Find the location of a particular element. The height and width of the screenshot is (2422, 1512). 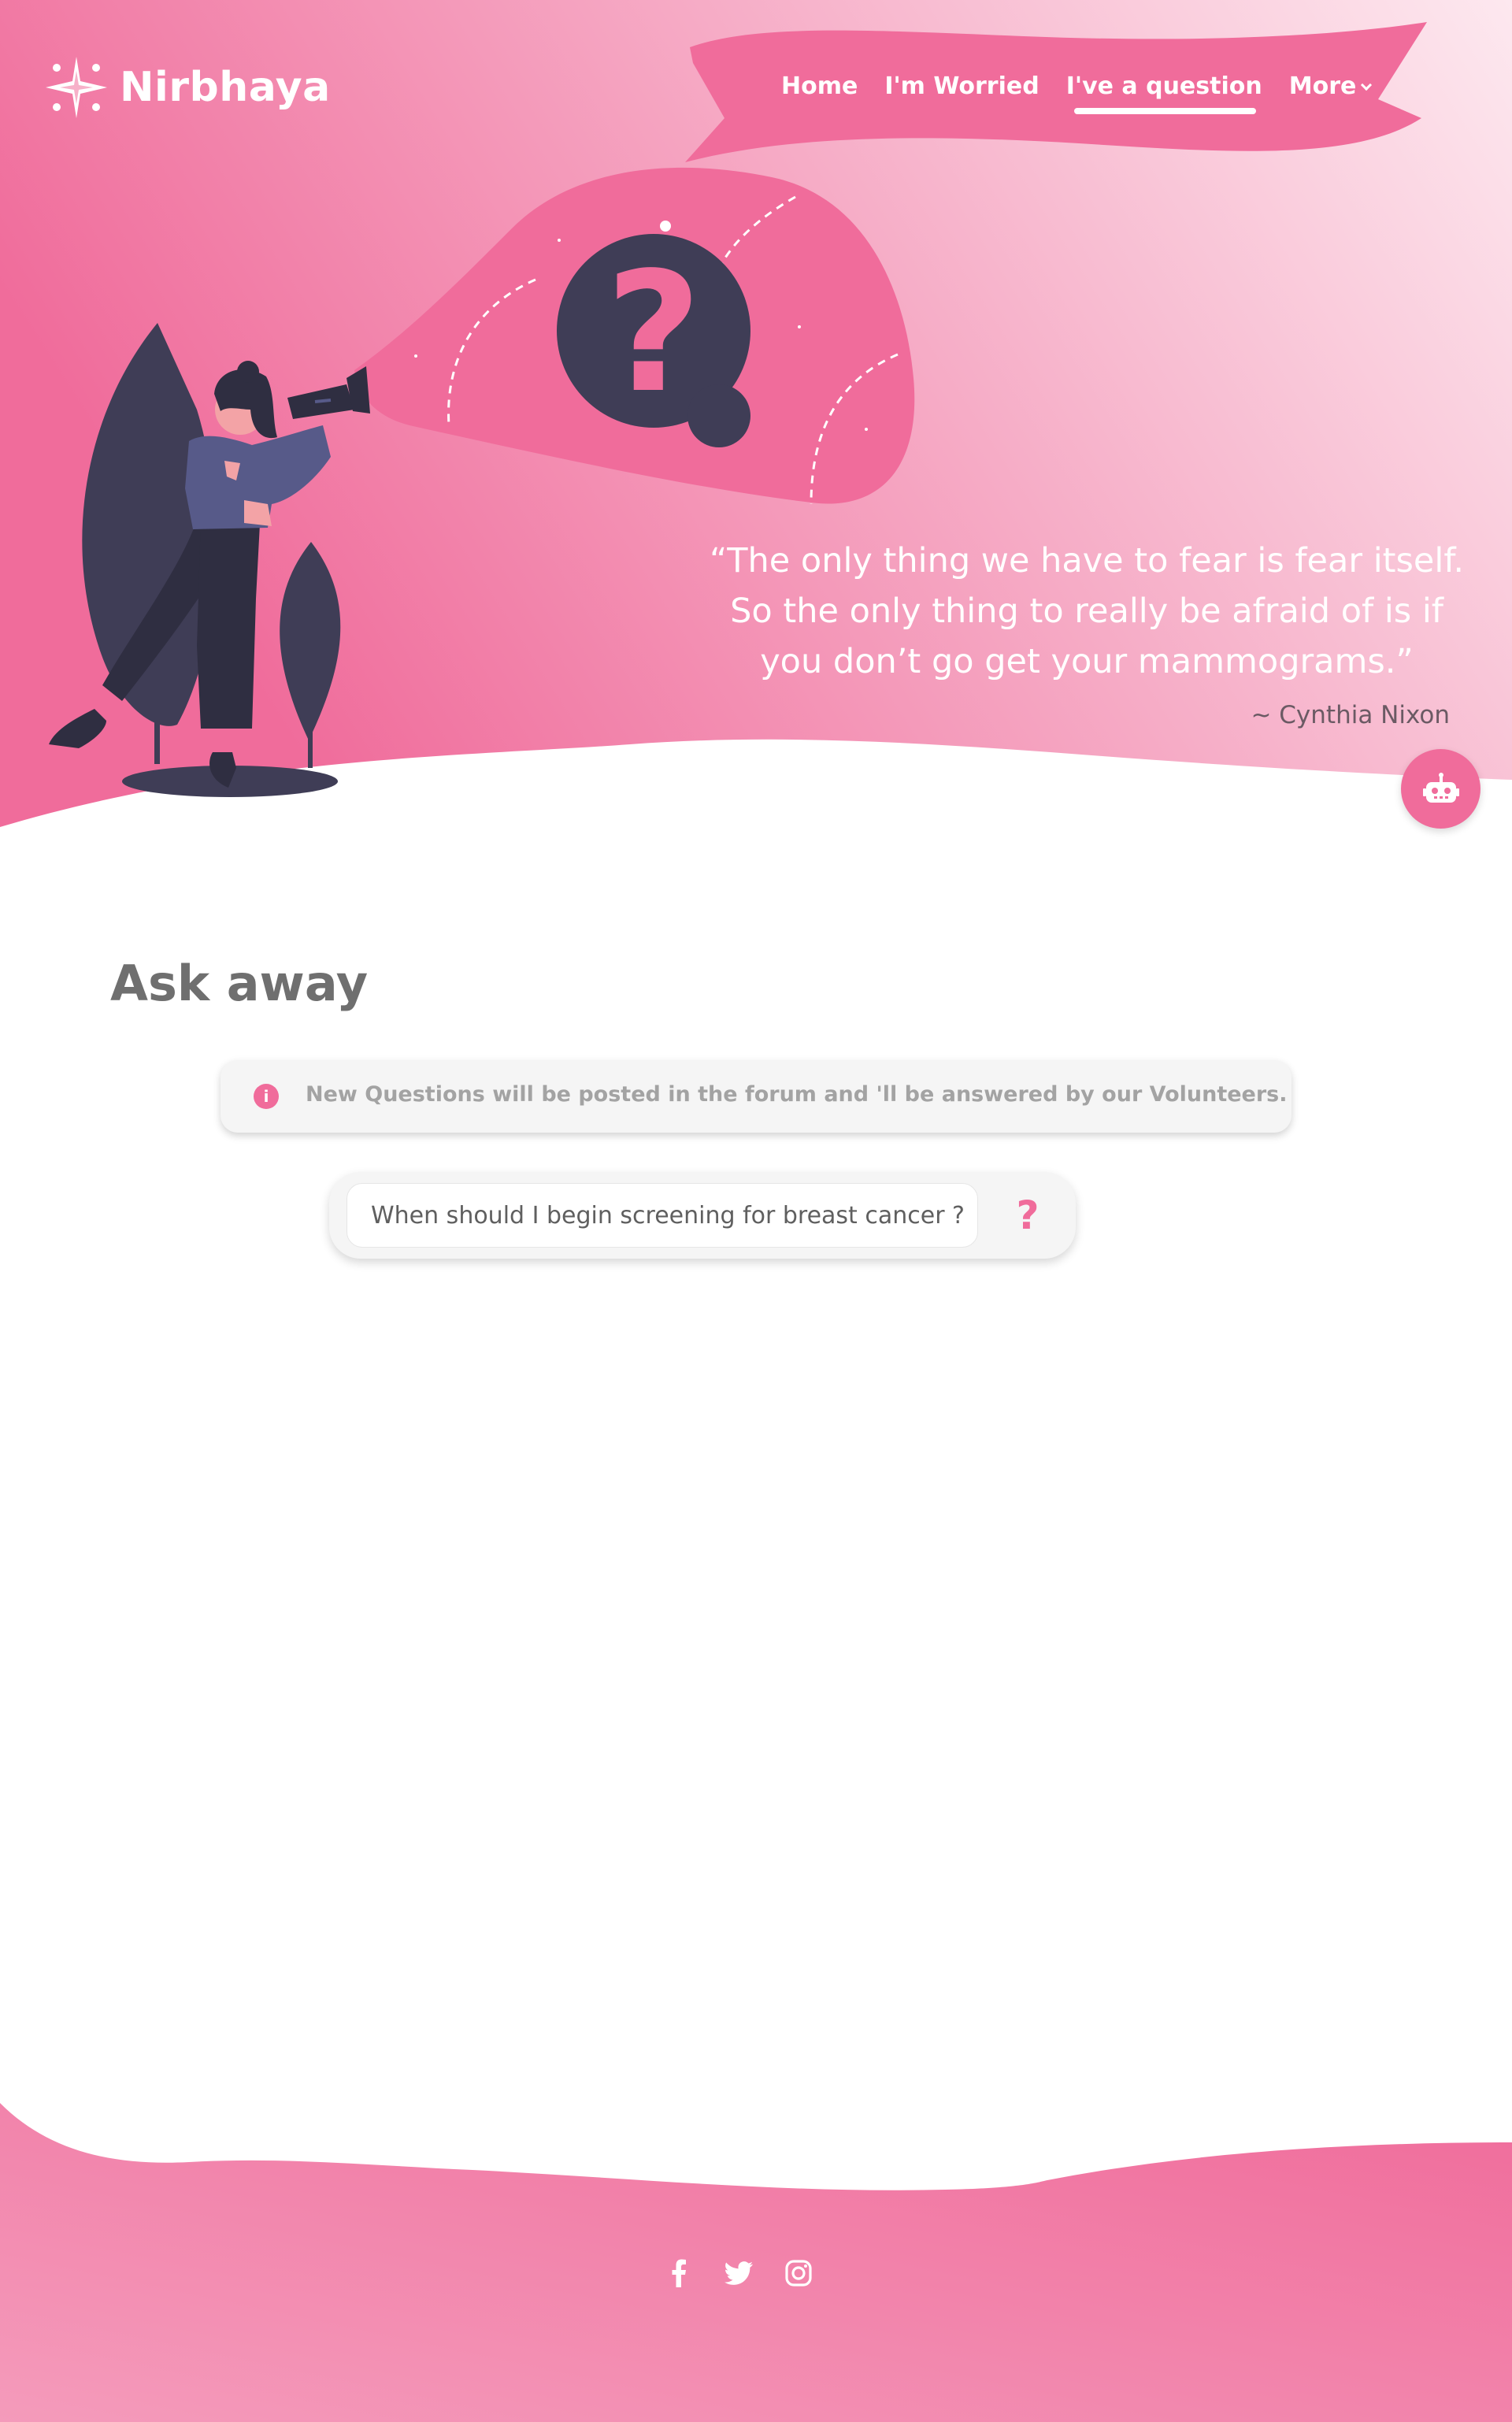

chatbot-button is located at coordinates (1440, 789).